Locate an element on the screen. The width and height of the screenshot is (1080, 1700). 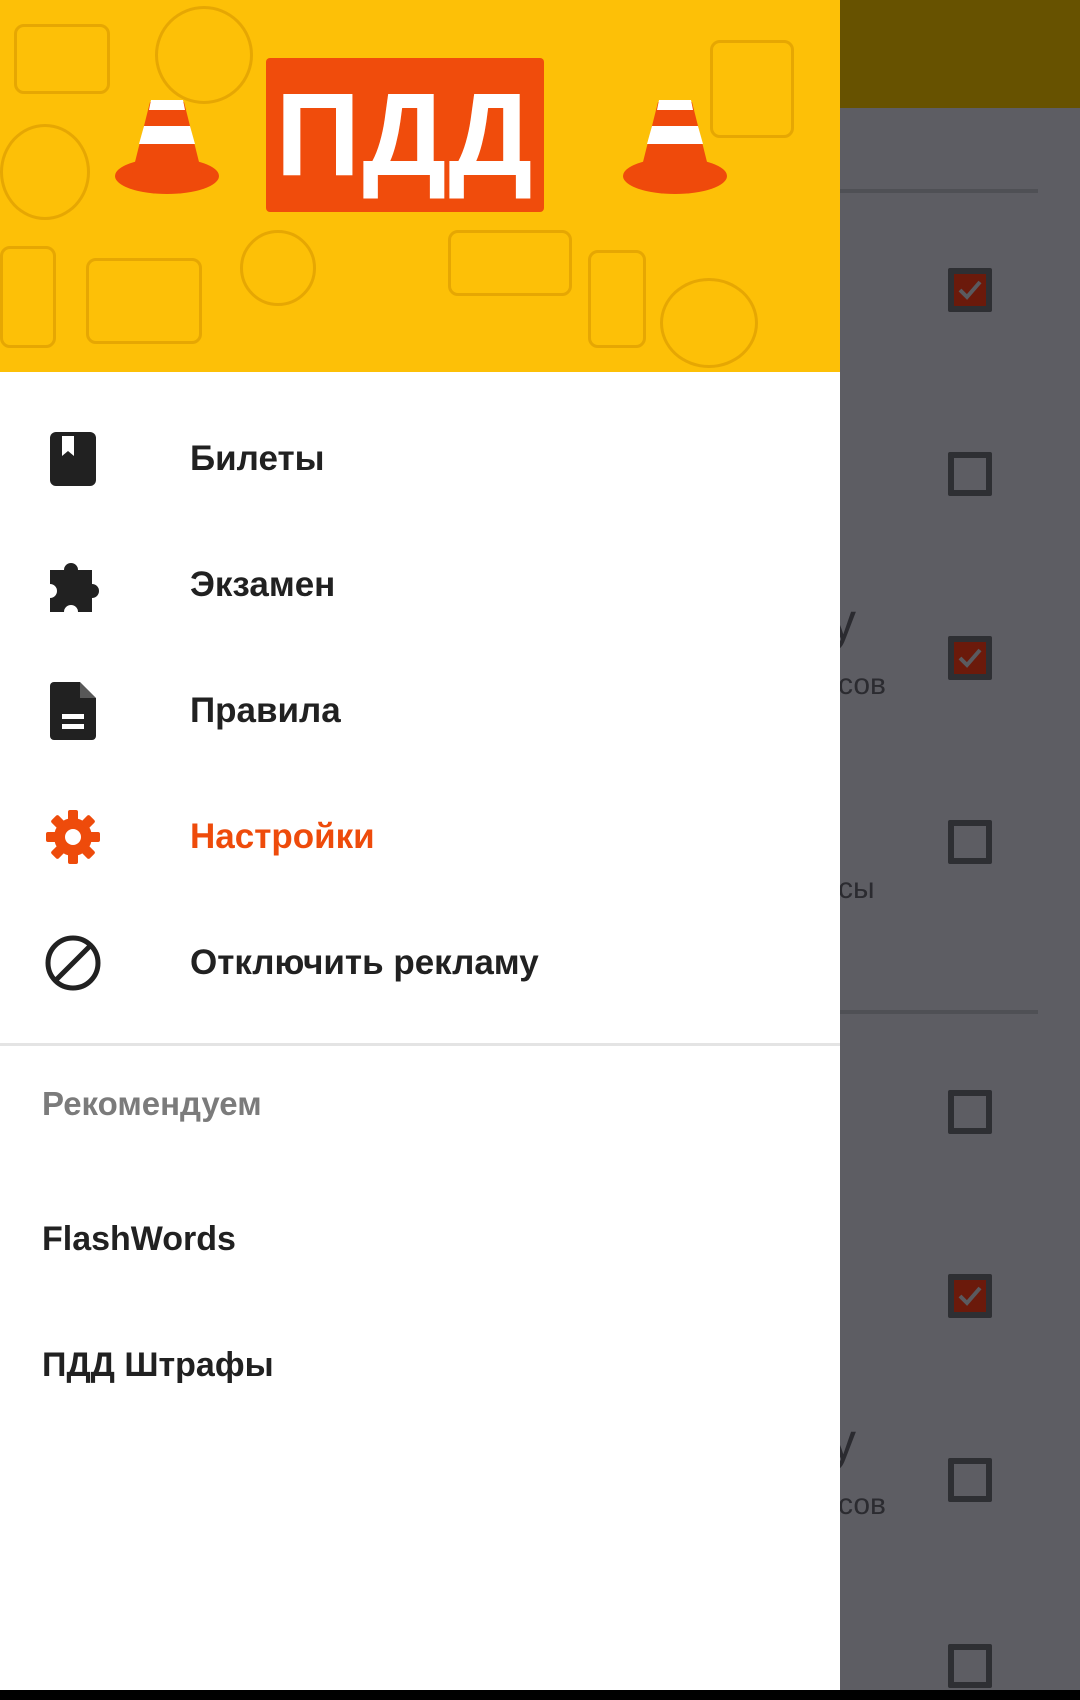
menu-item-label: Билеты is located at coordinates (257, 458).